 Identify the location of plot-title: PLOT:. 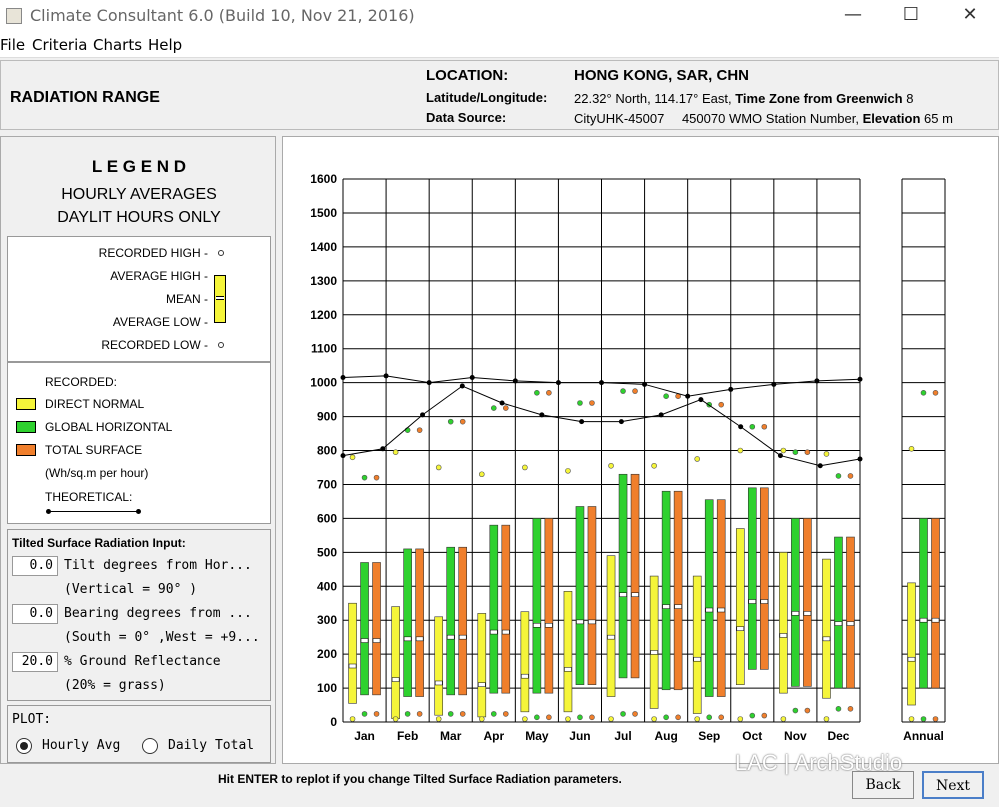
(32, 719).